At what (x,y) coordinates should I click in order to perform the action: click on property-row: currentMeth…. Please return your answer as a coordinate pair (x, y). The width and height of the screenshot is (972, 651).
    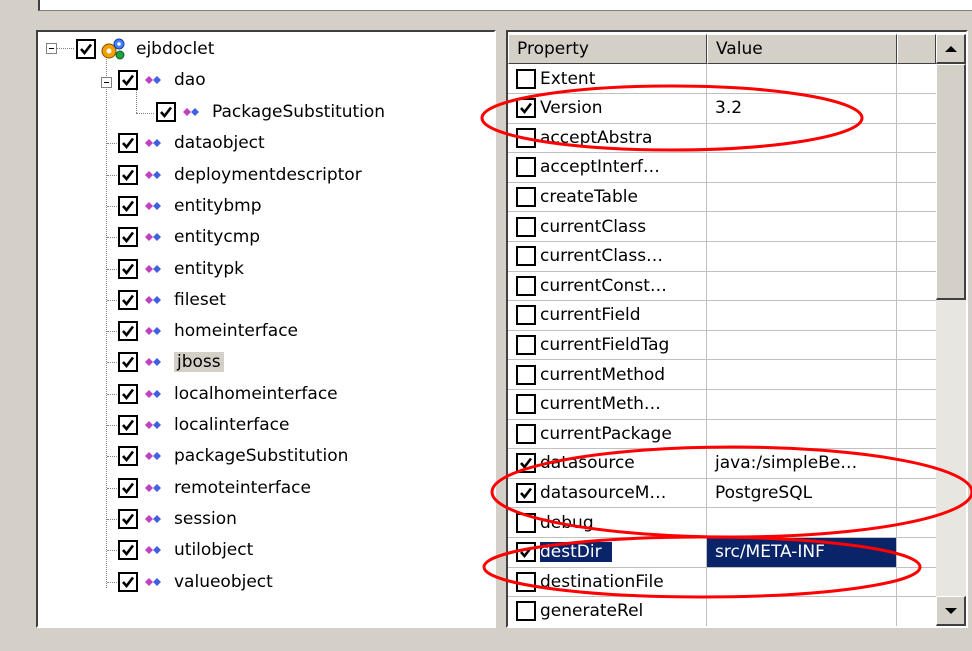
    Looking at the image, I should click on (722, 404).